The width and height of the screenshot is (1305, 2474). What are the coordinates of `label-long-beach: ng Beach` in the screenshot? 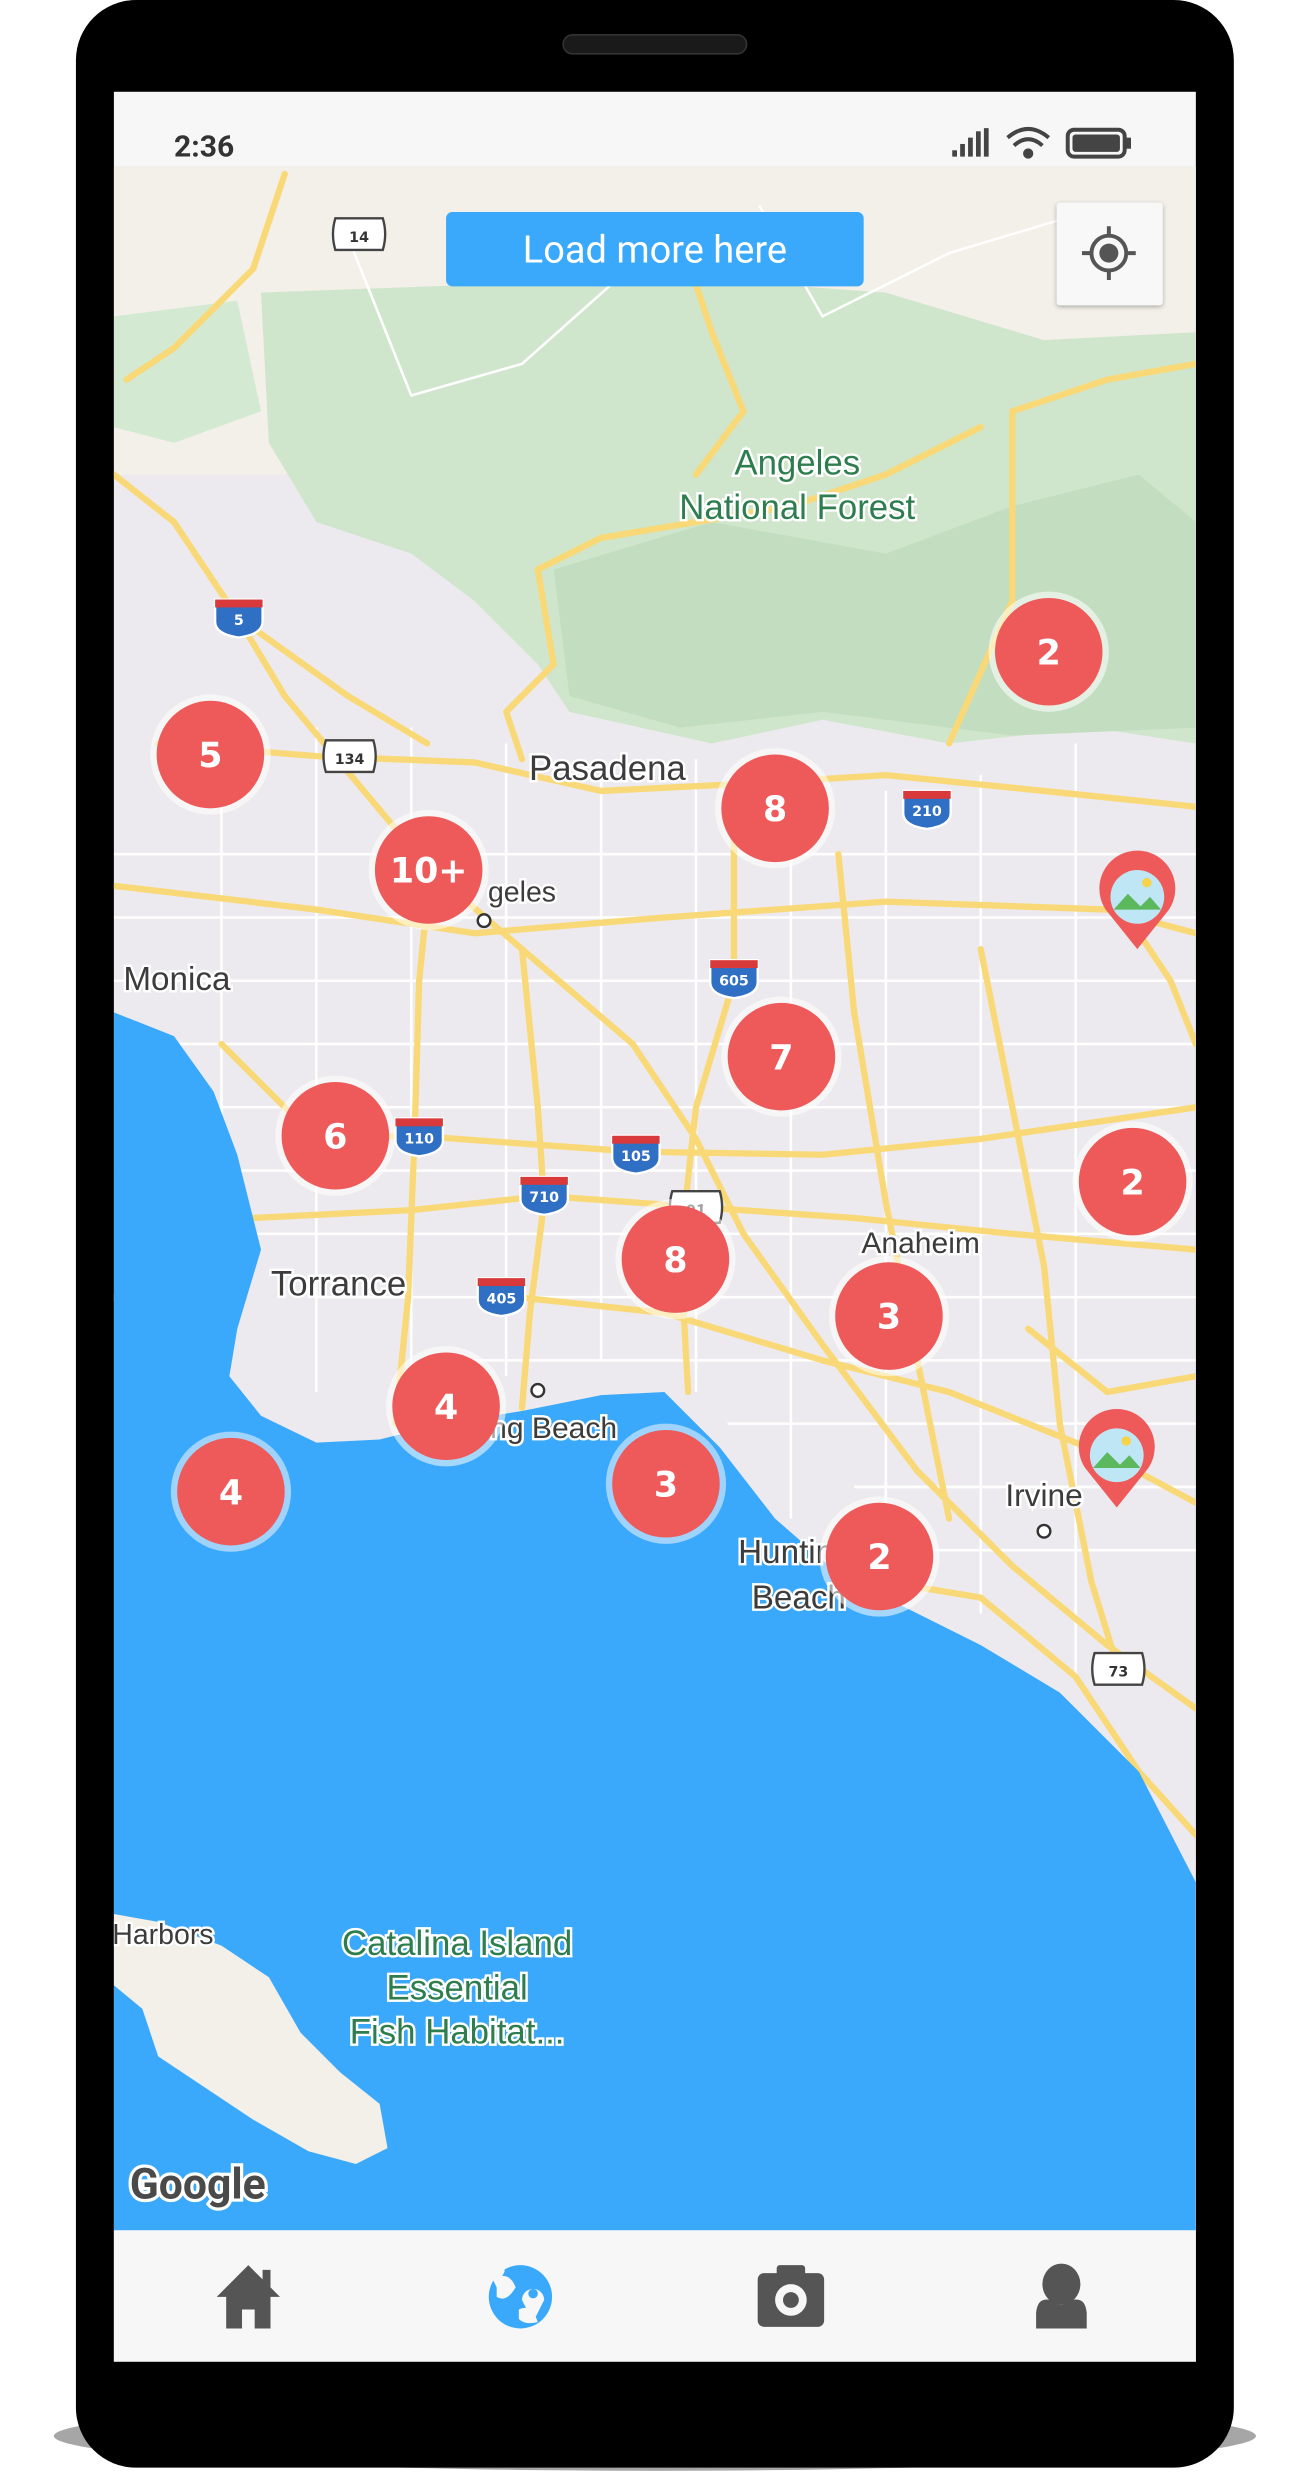 It's located at (553, 1428).